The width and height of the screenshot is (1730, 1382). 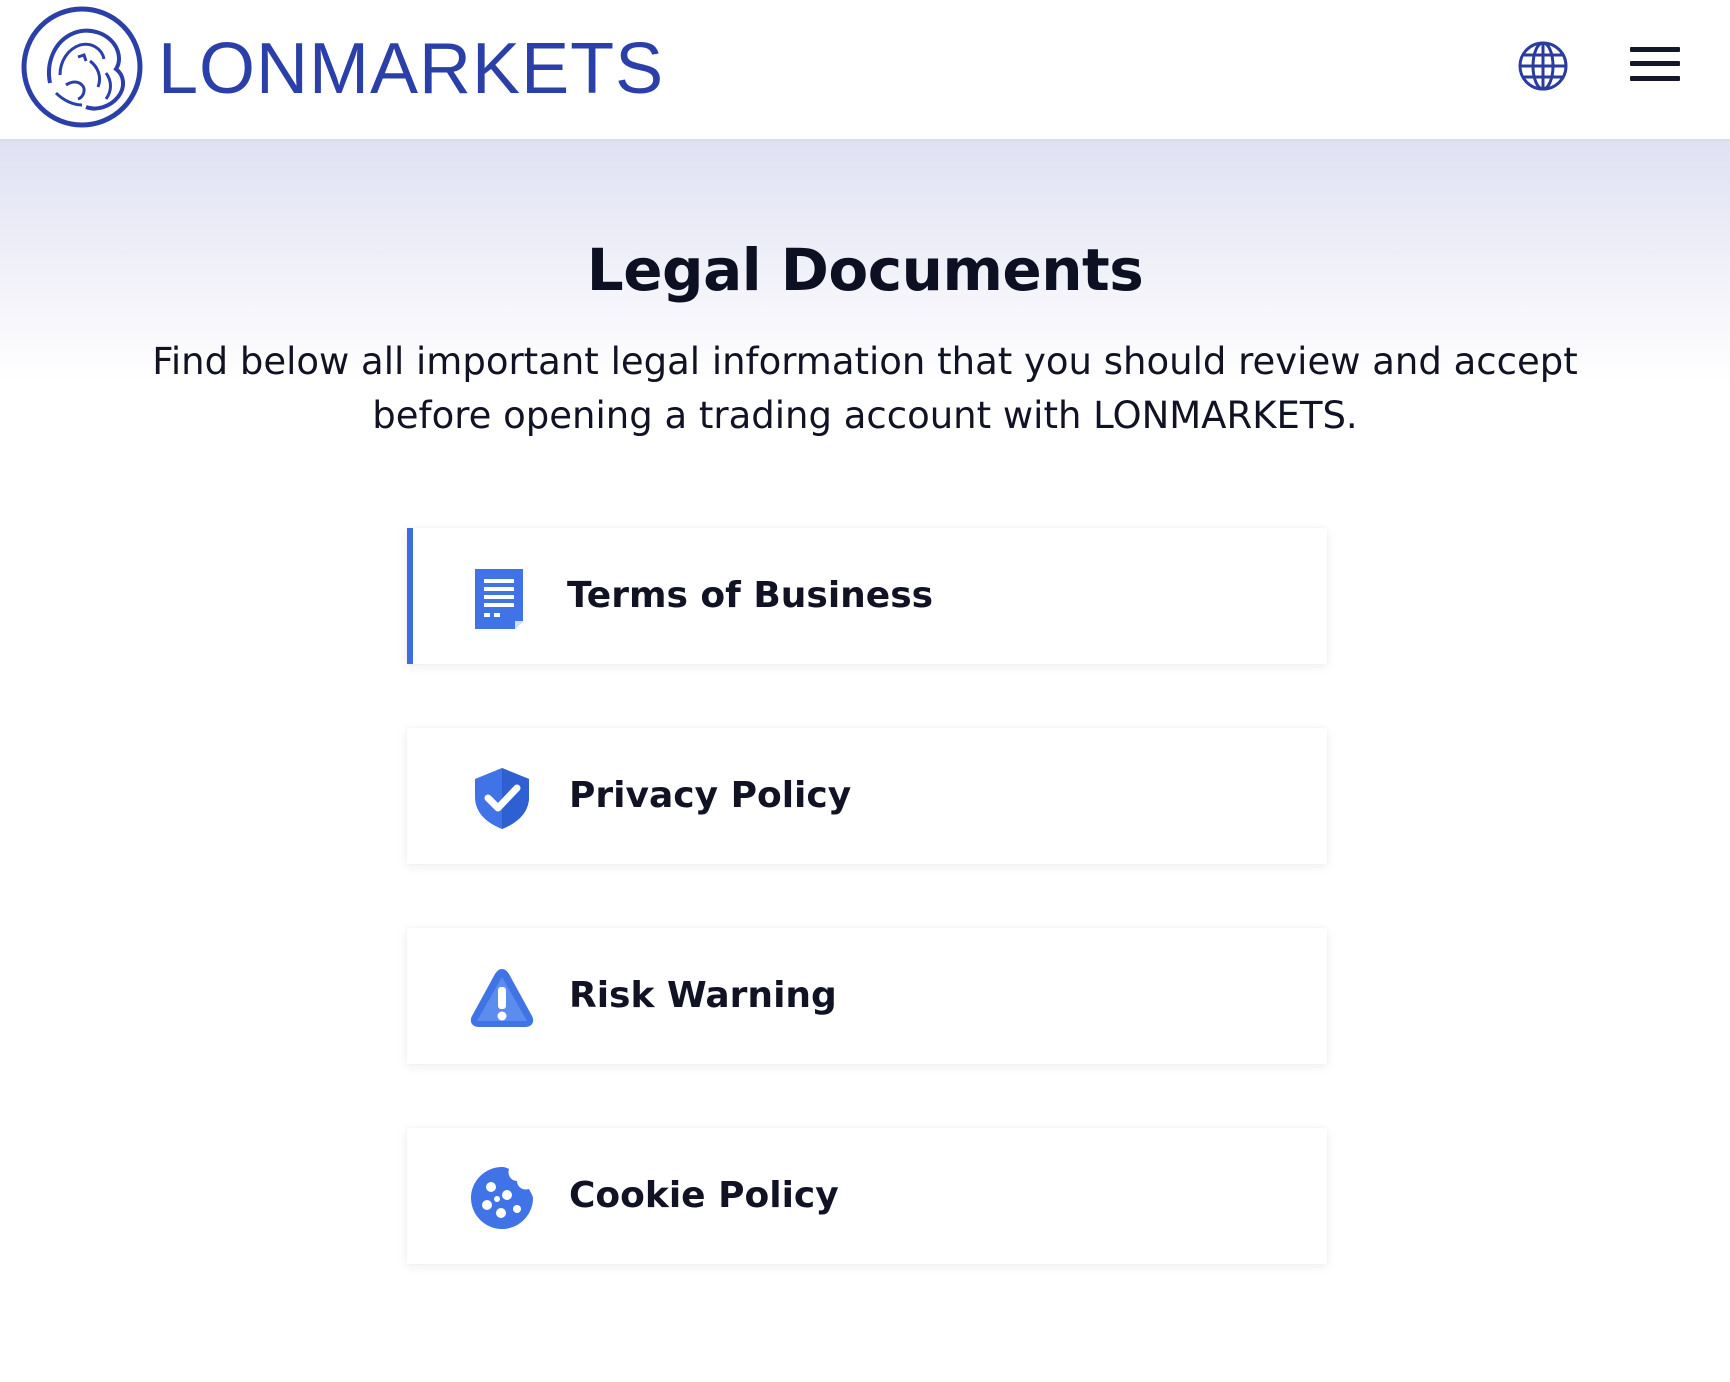 What do you see at coordinates (502, 598) in the screenshot?
I see `document-icon` at bounding box center [502, 598].